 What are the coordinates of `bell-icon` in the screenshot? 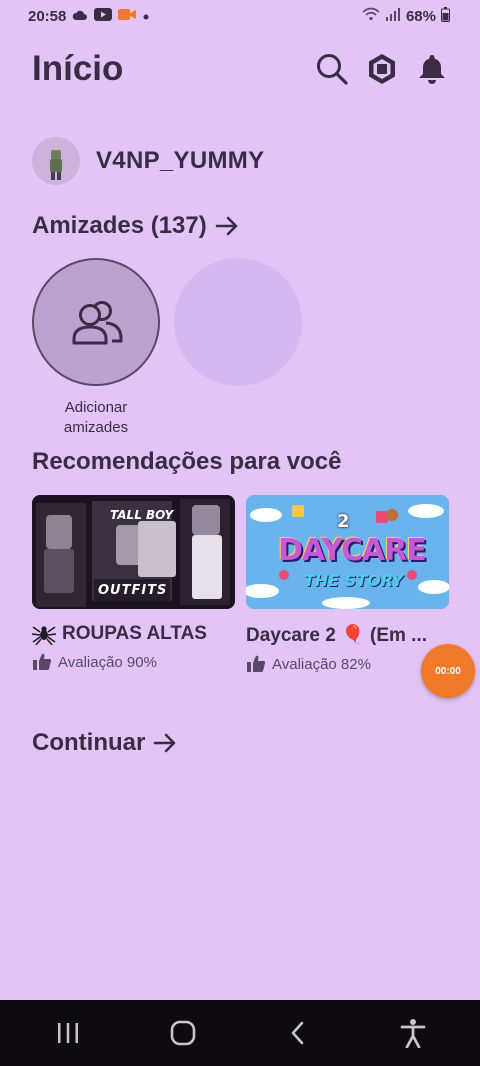 It's located at (432, 69).